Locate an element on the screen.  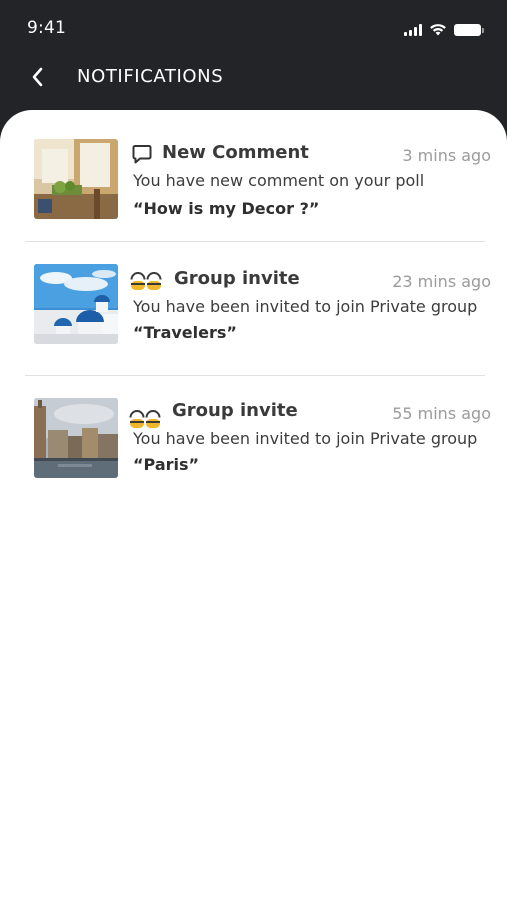
battery-icon is located at coordinates (469, 30).